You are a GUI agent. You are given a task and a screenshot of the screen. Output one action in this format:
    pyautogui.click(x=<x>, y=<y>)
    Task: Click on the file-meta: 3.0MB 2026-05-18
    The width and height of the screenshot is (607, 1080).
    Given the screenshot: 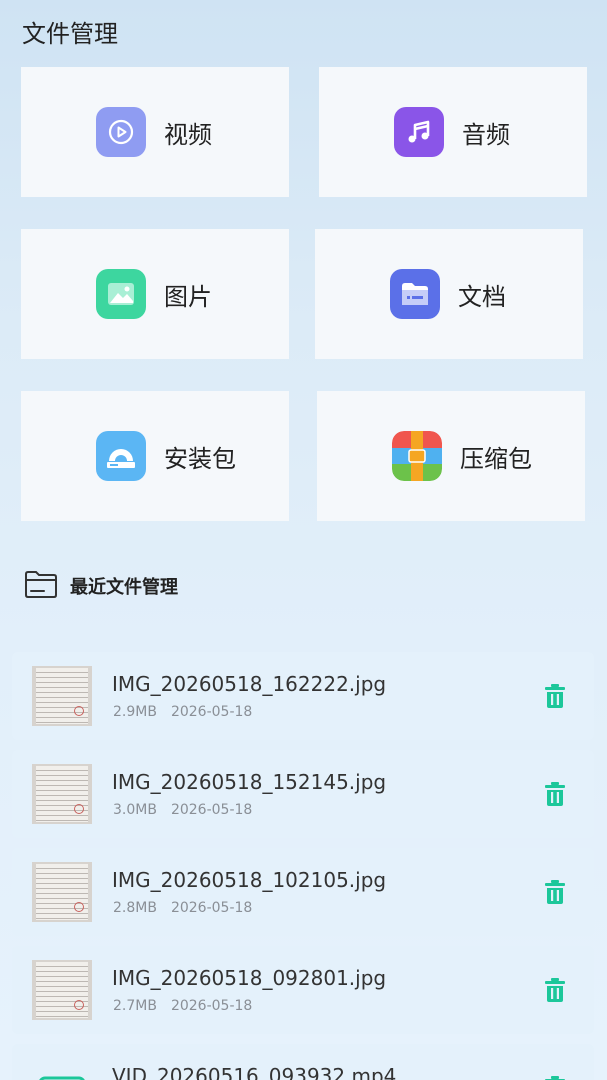 What is the action you would take?
    pyautogui.click(x=182, y=810)
    